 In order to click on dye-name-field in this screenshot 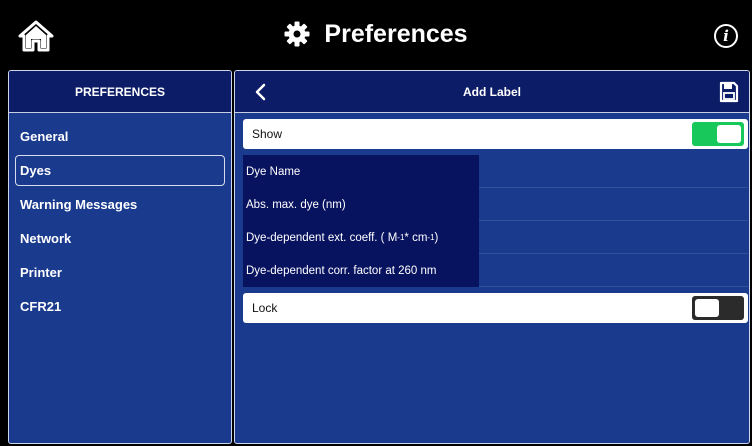, I will do `click(613, 171)`.